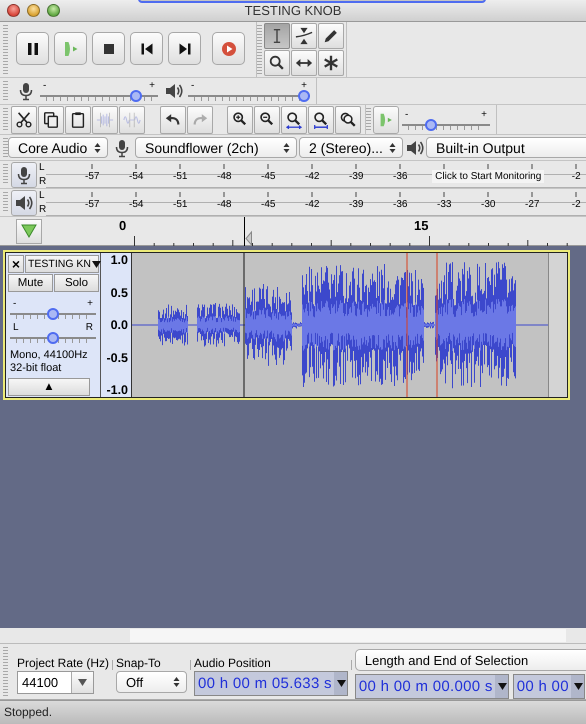  What do you see at coordinates (16, 264) in the screenshot?
I see `close-track-button: ×` at bounding box center [16, 264].